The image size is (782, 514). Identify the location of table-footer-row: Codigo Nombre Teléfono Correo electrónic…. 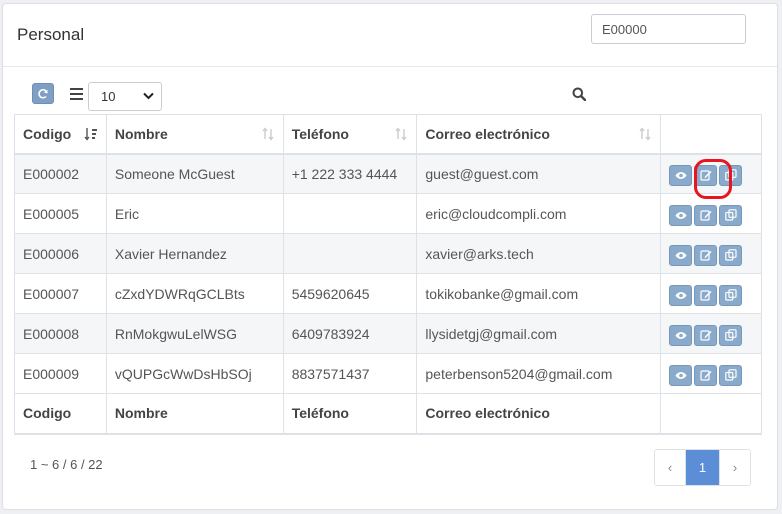
(388, 414).